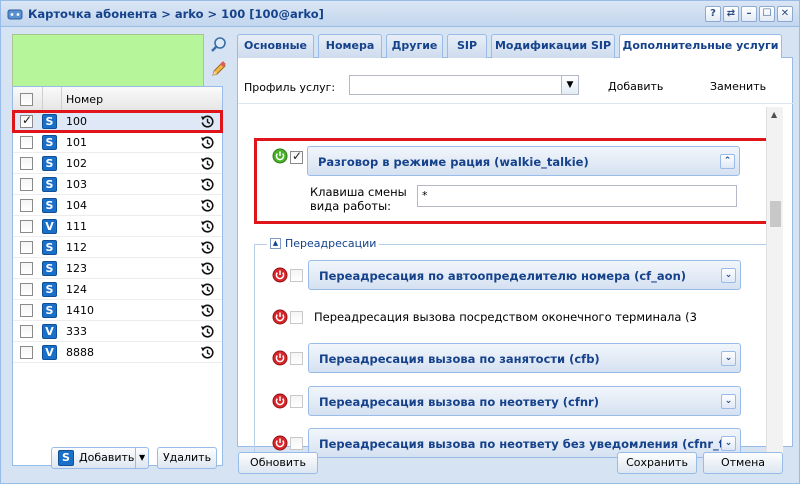 This screenshot has height=484, width=800. What do you see at coordinates (117, 247) in the screenshot?
I see `number-row: S 112` at bounding box center [117, 247].